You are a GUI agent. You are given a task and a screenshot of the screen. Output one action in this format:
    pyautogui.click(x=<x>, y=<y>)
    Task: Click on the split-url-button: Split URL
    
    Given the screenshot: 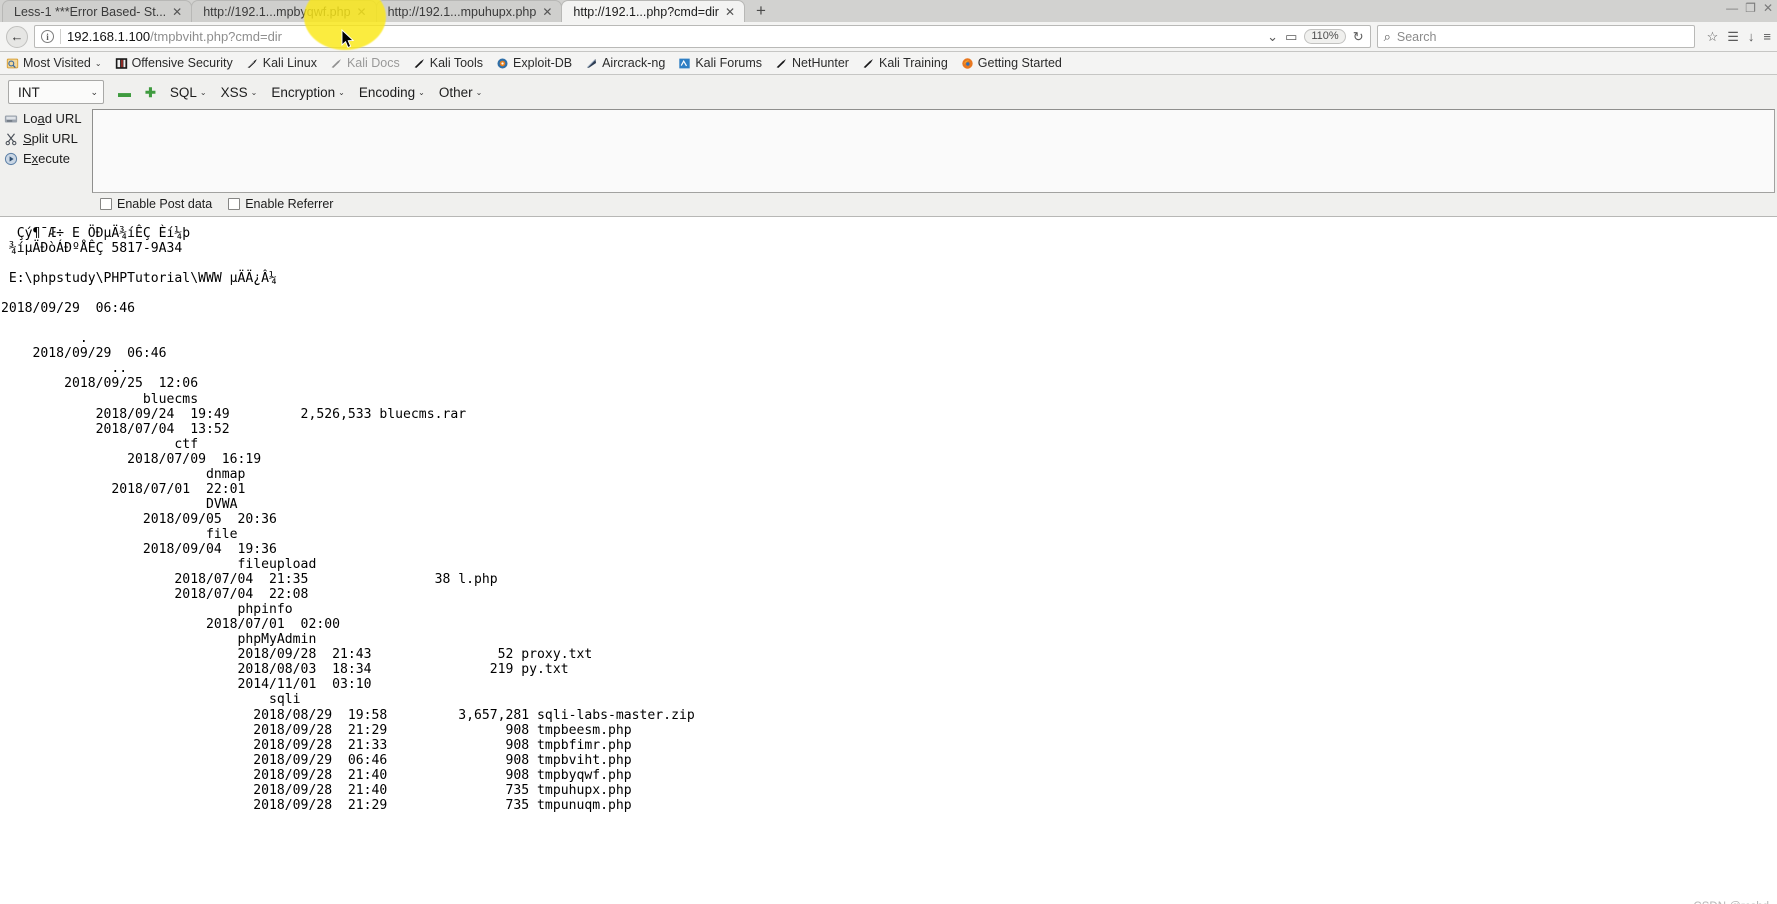 What is the action you would take?
    pyautogui.click(x=48, y=138)
    